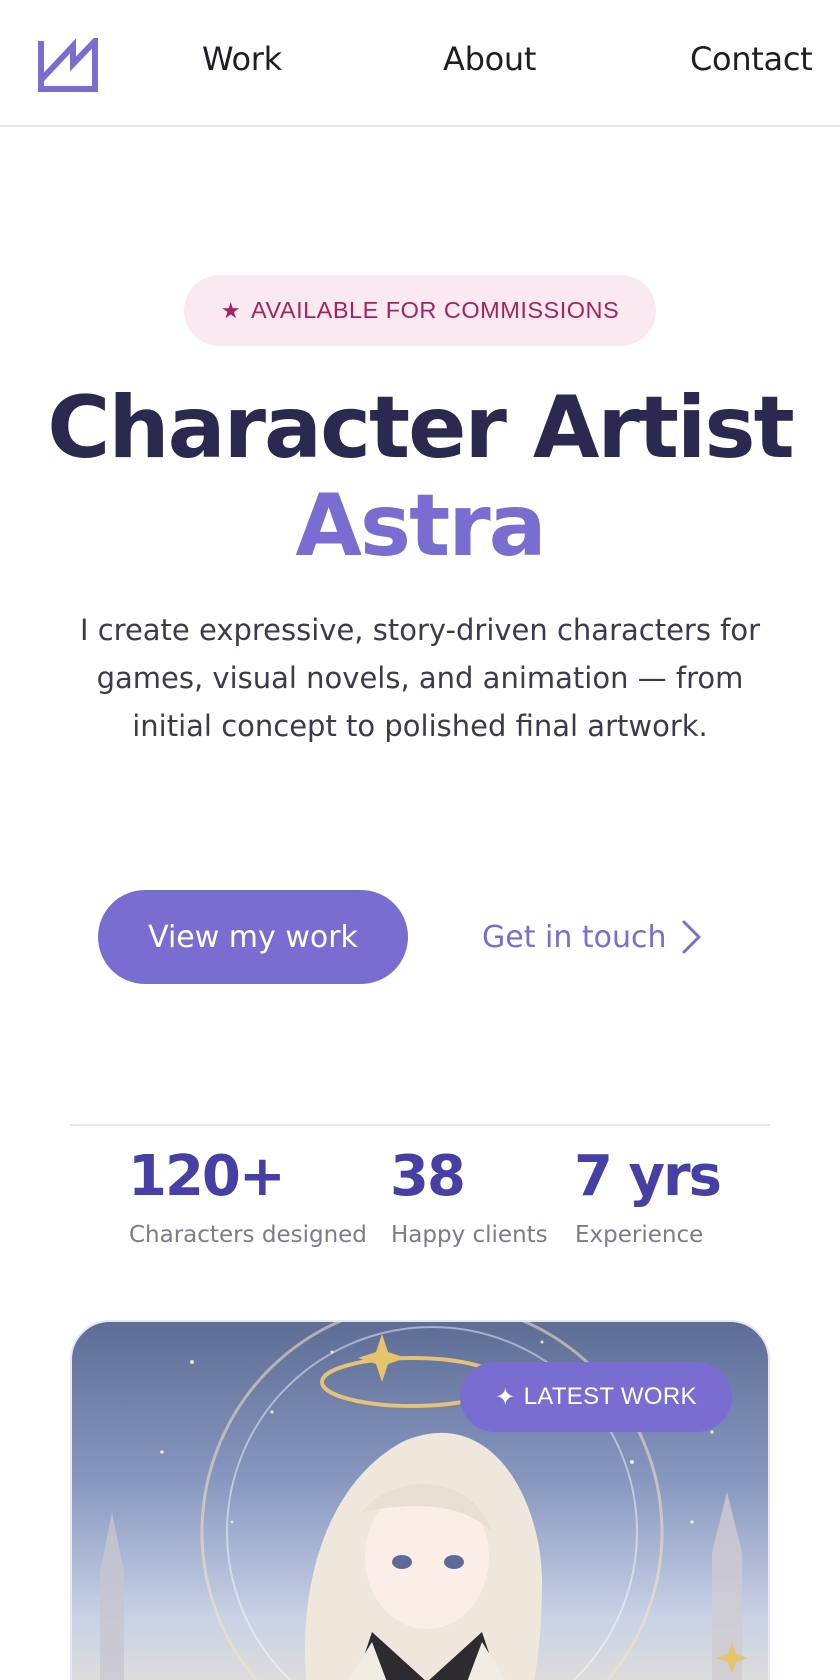  I want to click on availability-badge-text: AVAILABLE FOR COMMISSIONS, so click(435, 310).